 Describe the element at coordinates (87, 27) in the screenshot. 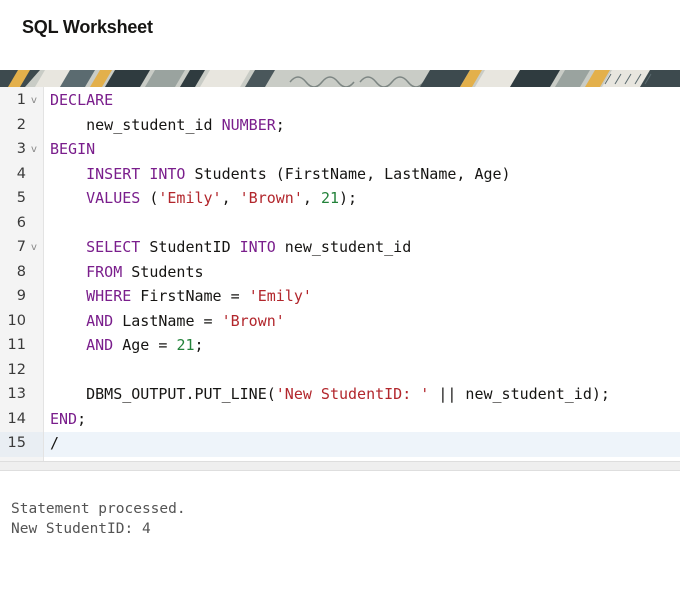

I see `page-title: SQL Worksheet` at that location.